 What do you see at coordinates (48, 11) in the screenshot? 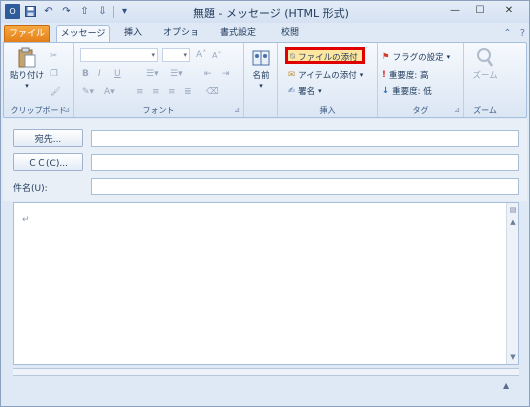
I see `undo-icon: ↶` at bounding box center [48, 11].